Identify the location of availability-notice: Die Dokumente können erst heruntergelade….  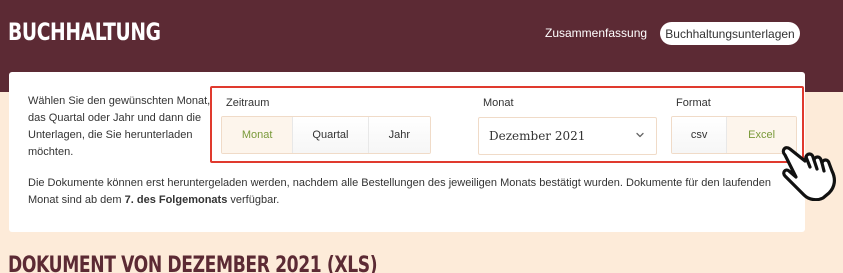
(408, 192).